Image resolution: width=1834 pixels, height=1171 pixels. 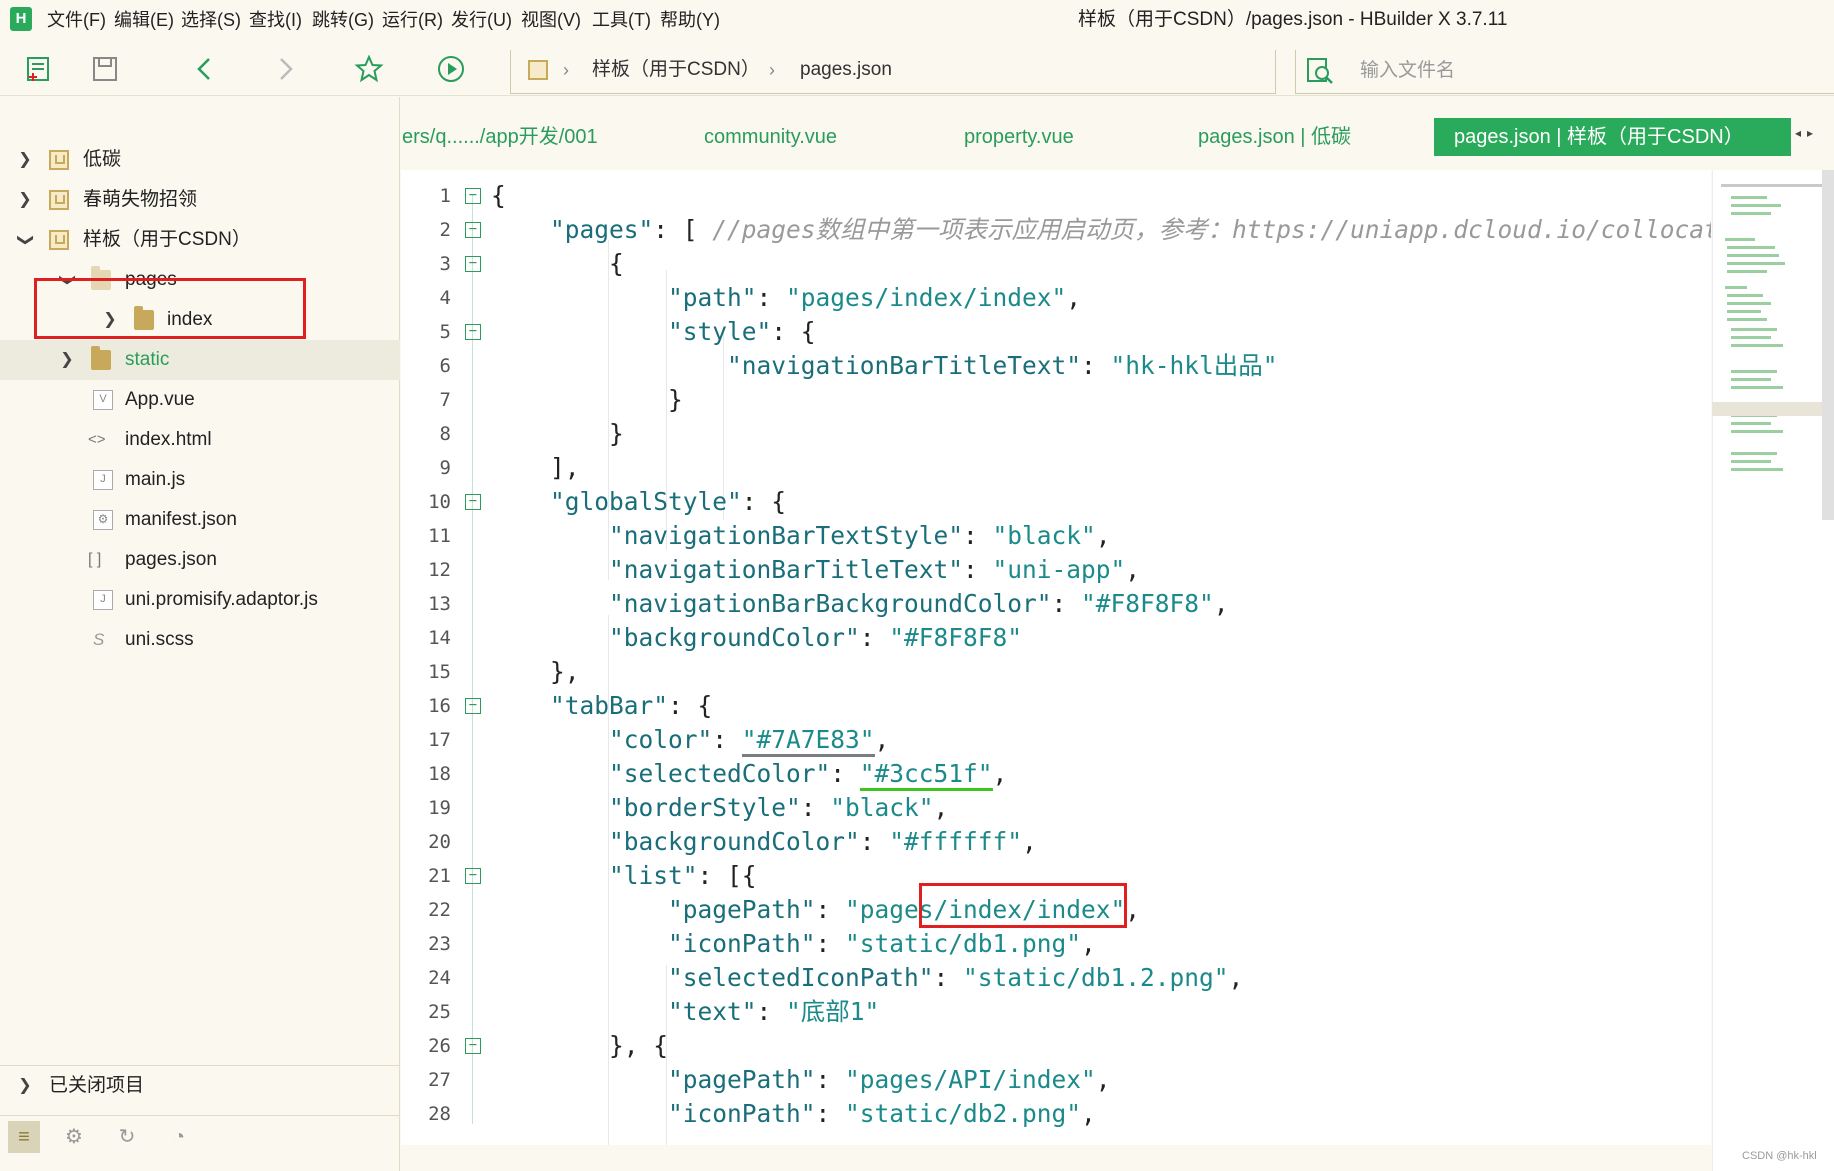 What do you see at coordinates (211, 20) in the screenshot?
I see `menu-select: 选择(S)` at bounding box center [211, 20].